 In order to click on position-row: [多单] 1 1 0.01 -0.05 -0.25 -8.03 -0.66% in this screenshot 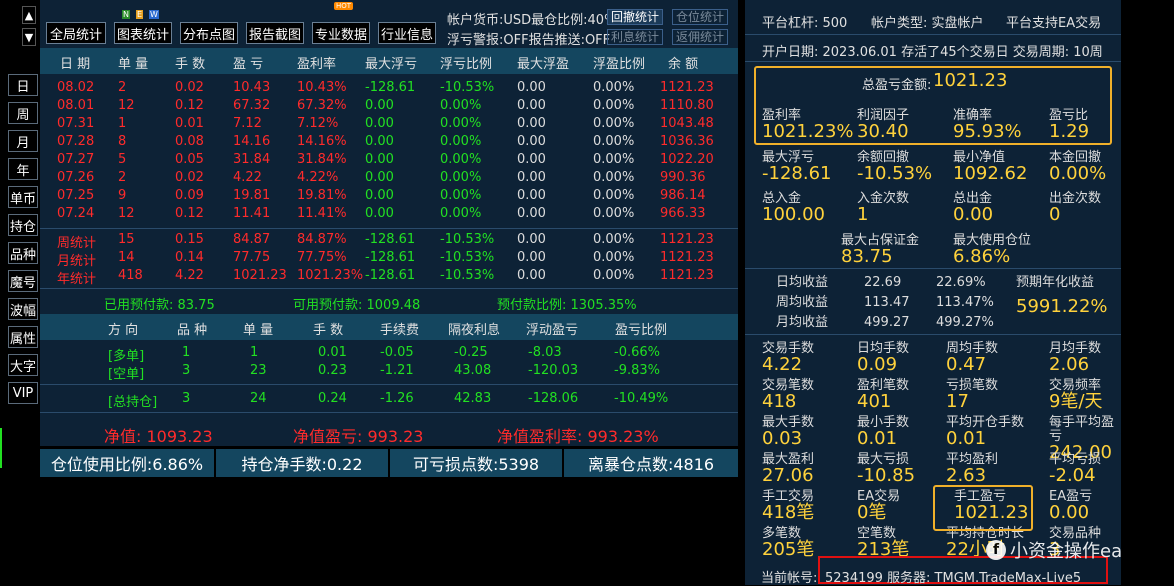, I will do `click(389, 354)`.